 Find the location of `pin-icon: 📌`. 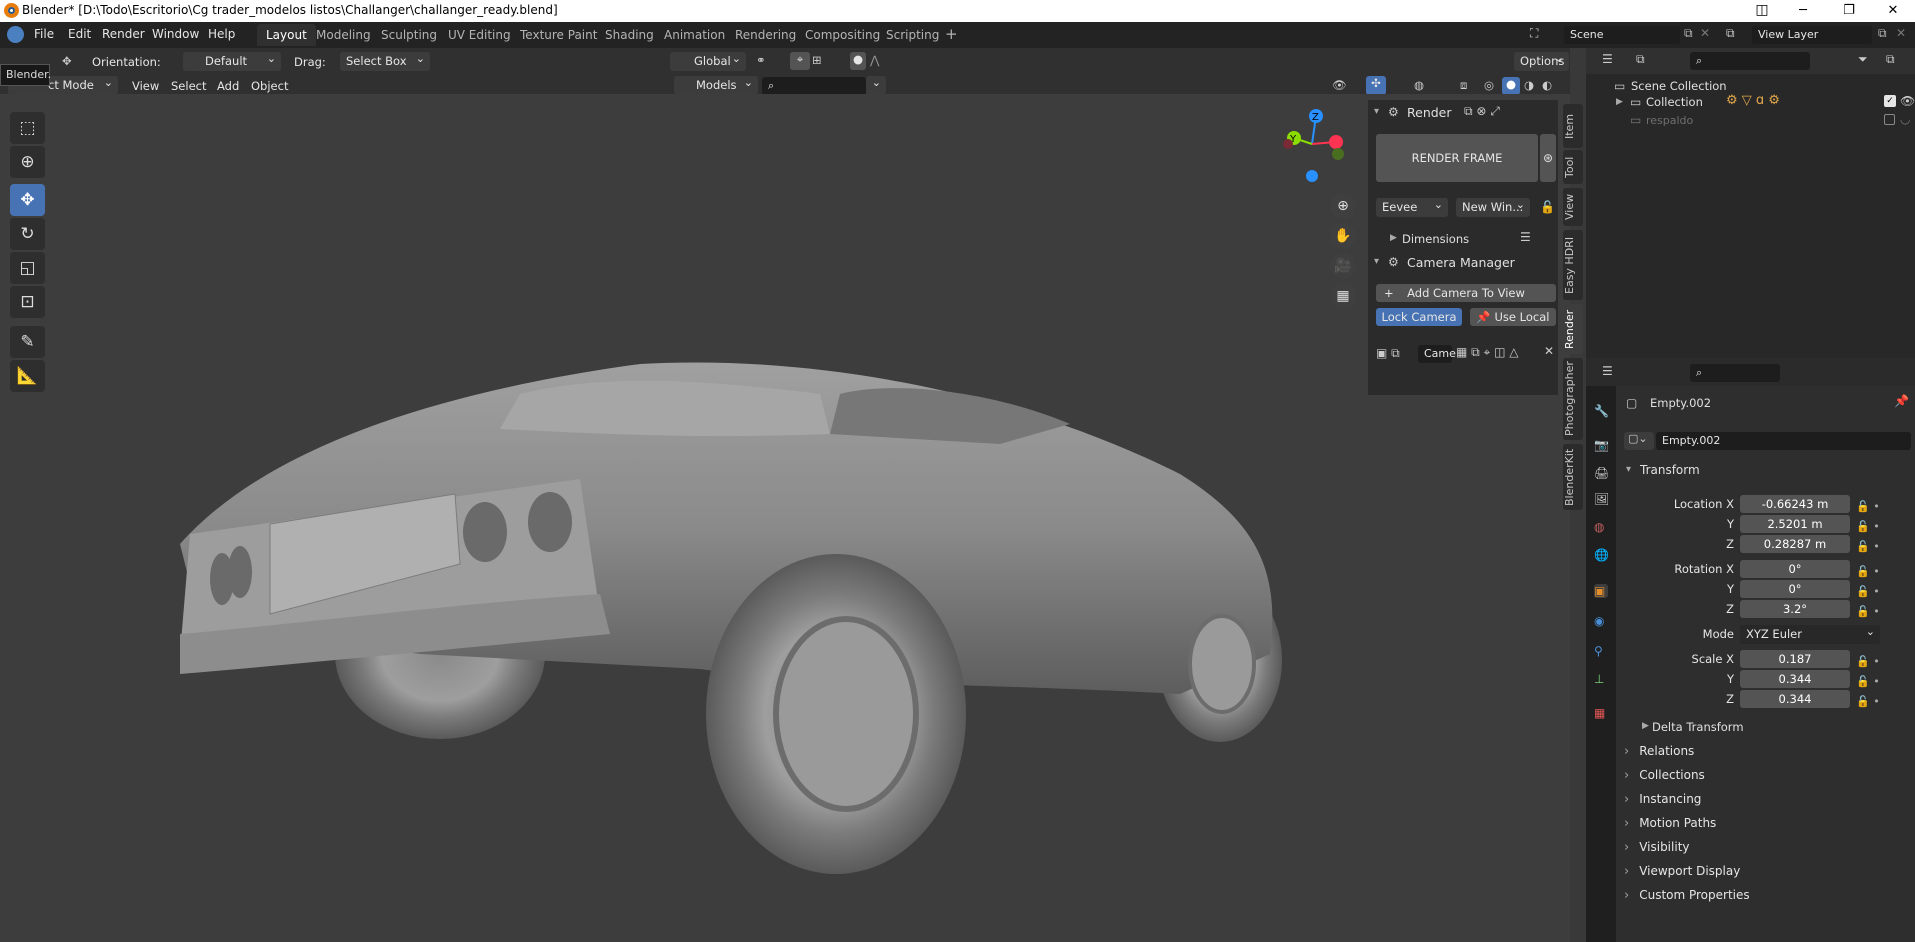

pin-icon: 📌 is located at coordinates (1901, 401).